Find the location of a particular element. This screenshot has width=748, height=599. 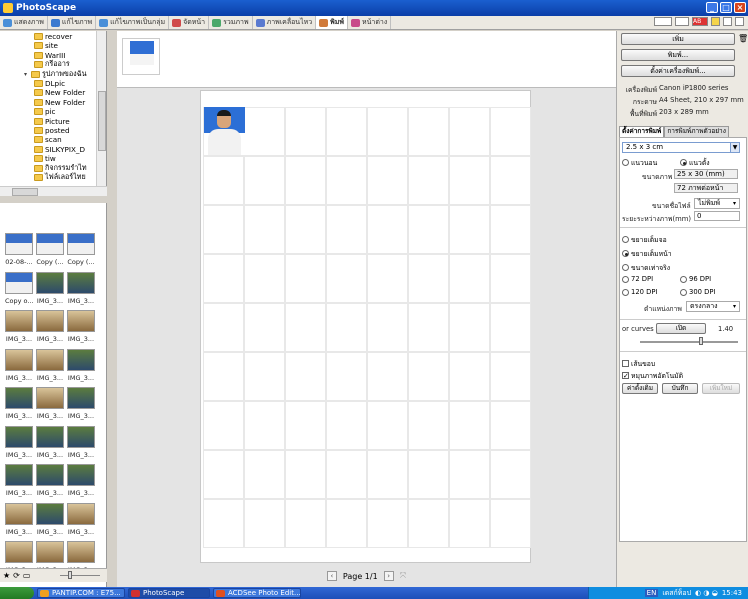

tab-print-preview: การพิมพ์ภาพตัวอย่าง is located at coordinates (696, 131).